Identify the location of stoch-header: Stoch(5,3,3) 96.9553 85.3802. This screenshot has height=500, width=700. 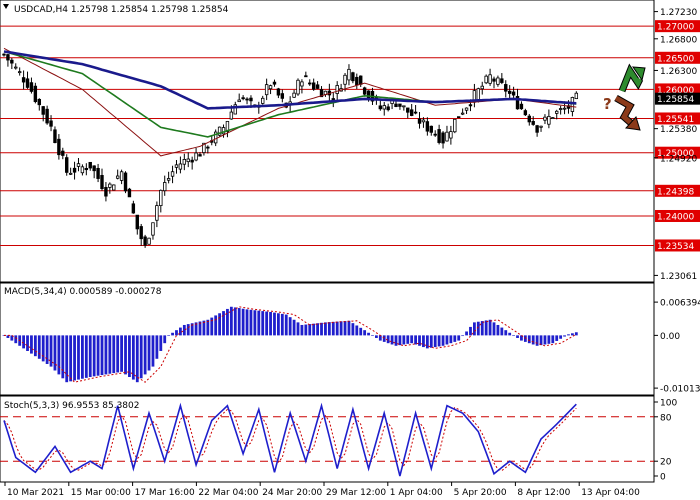
(71, 406).